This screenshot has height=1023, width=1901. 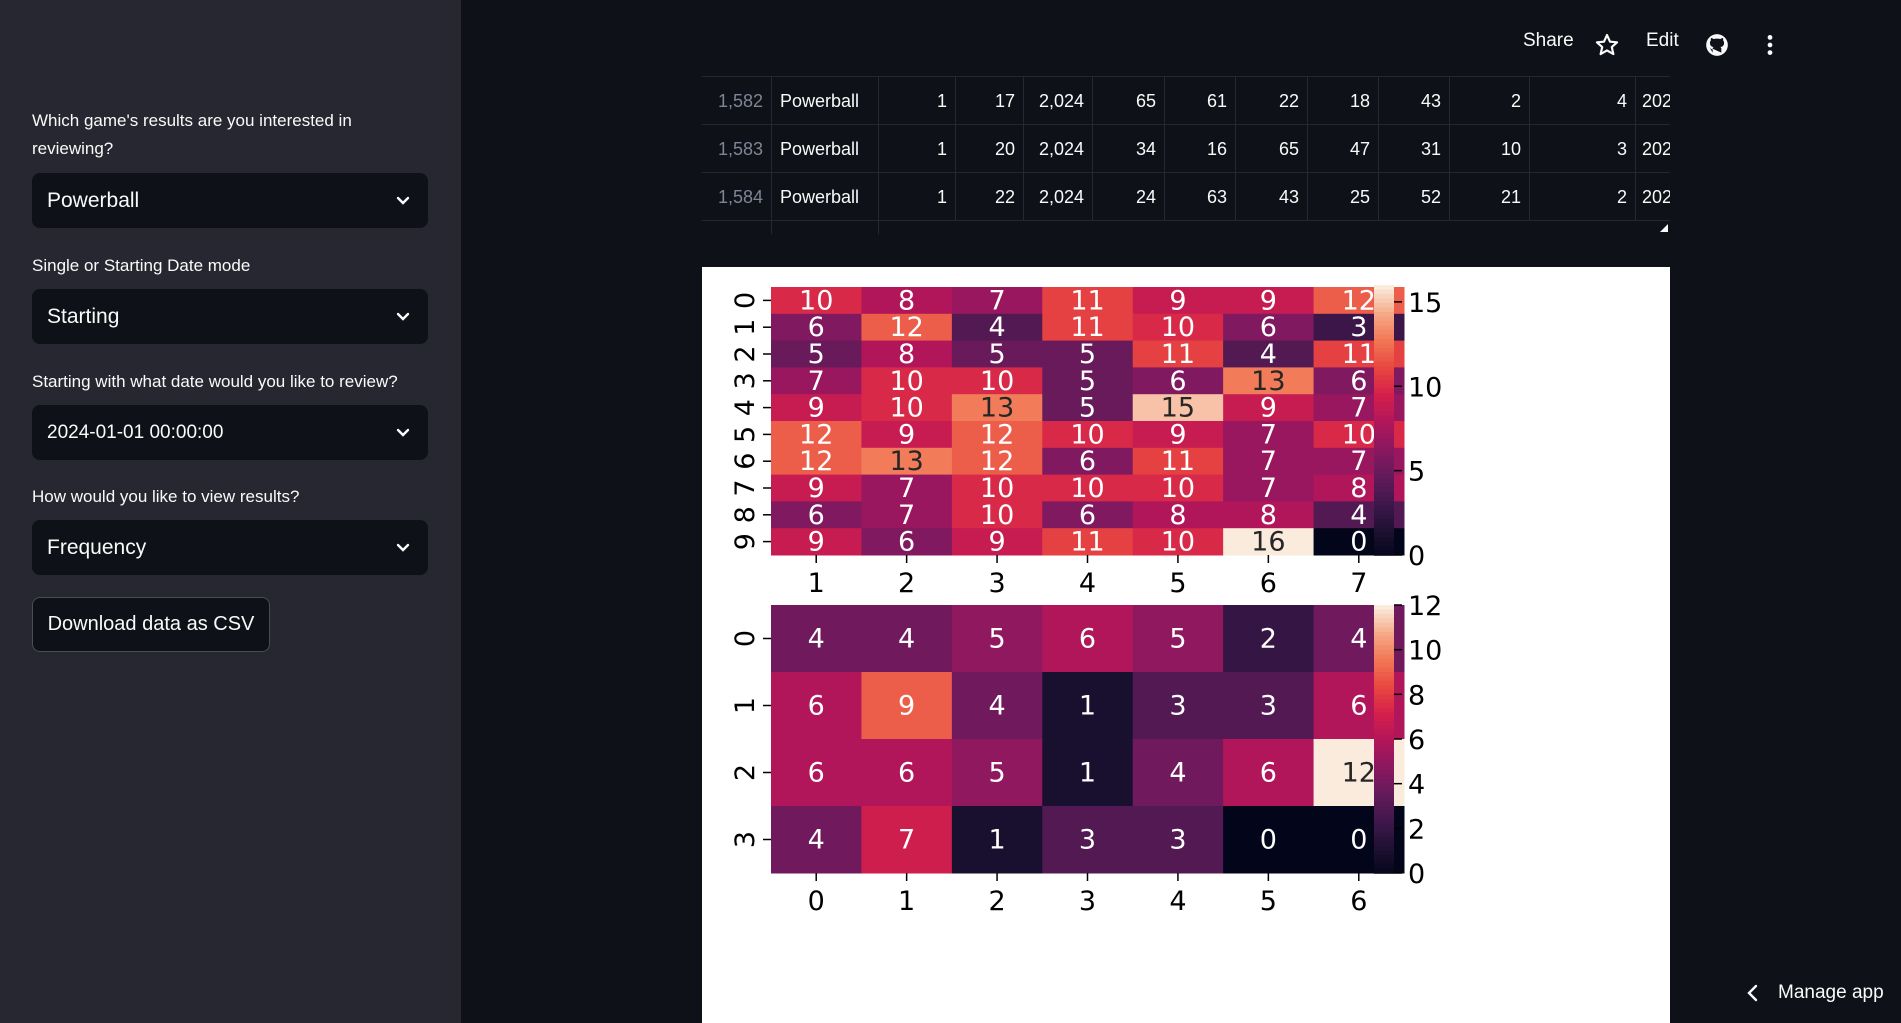 I want to click on table-row: 1,582 Powerball 1 17 2,024 65 61 22 18 43 2 4 202, so click(x=1186, y=101).